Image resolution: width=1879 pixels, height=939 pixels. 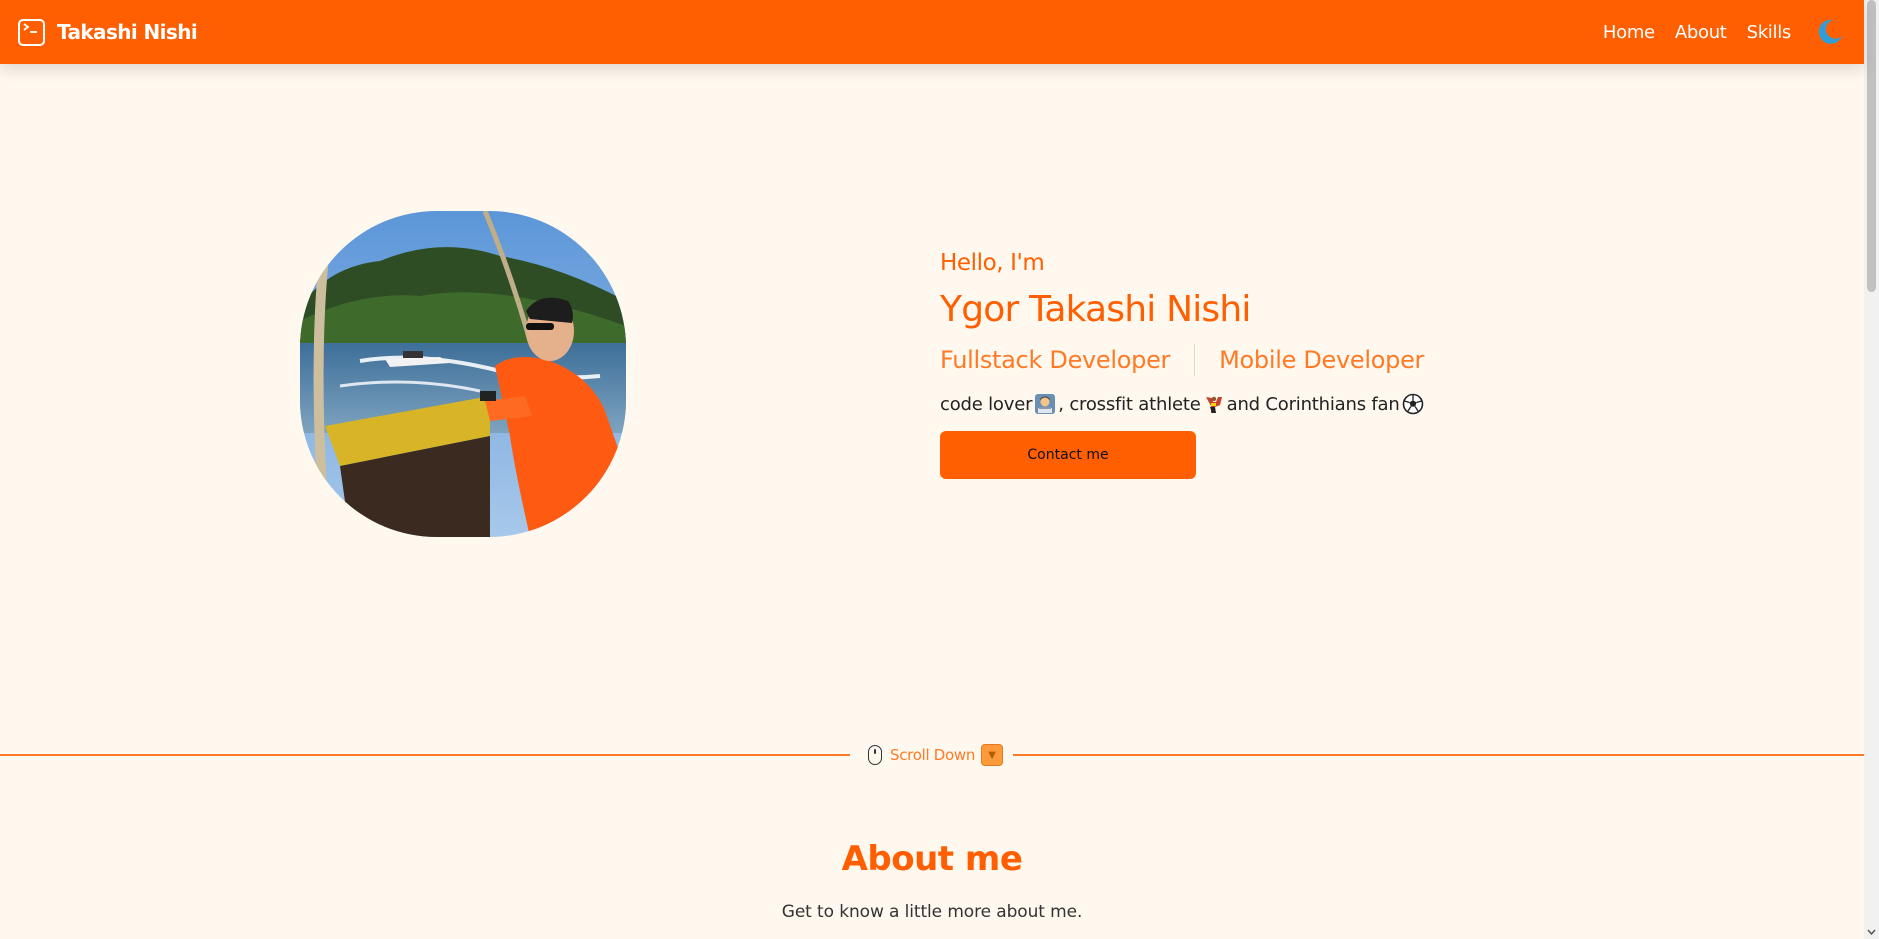 I want to click on moon-icon, so click(x=1830, y=31).